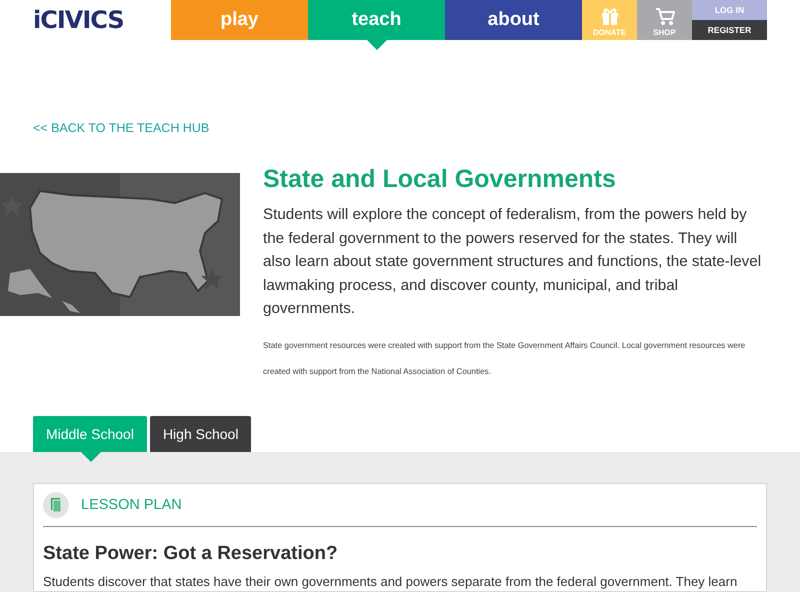  What do you see at coordinates (201, 434) in the screenshot?
I see `school-tab: High School` at bounding box center [201, 434].